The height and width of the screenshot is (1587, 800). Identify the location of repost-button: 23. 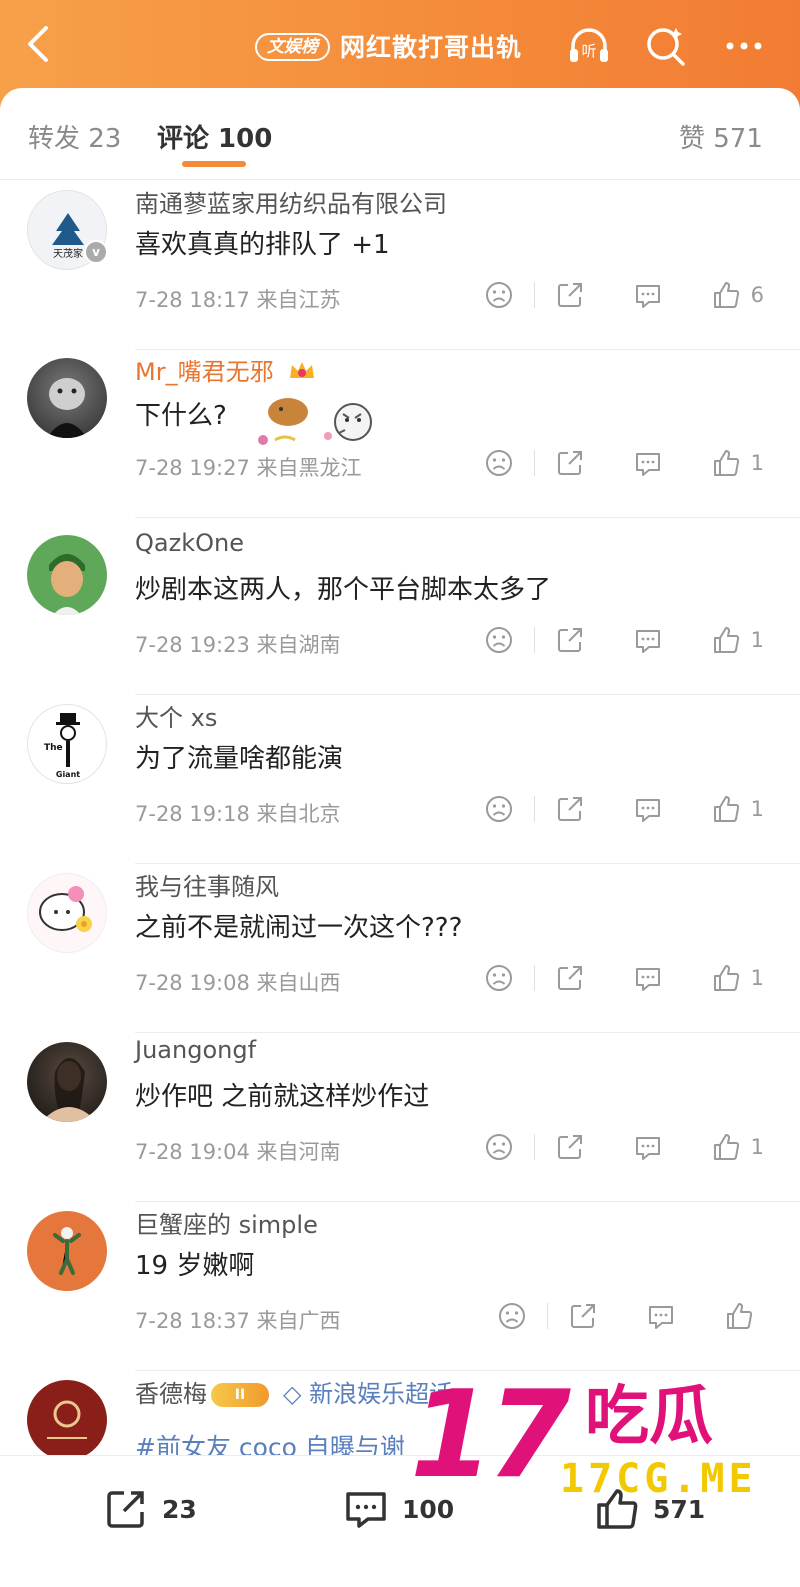
(149, 1509).